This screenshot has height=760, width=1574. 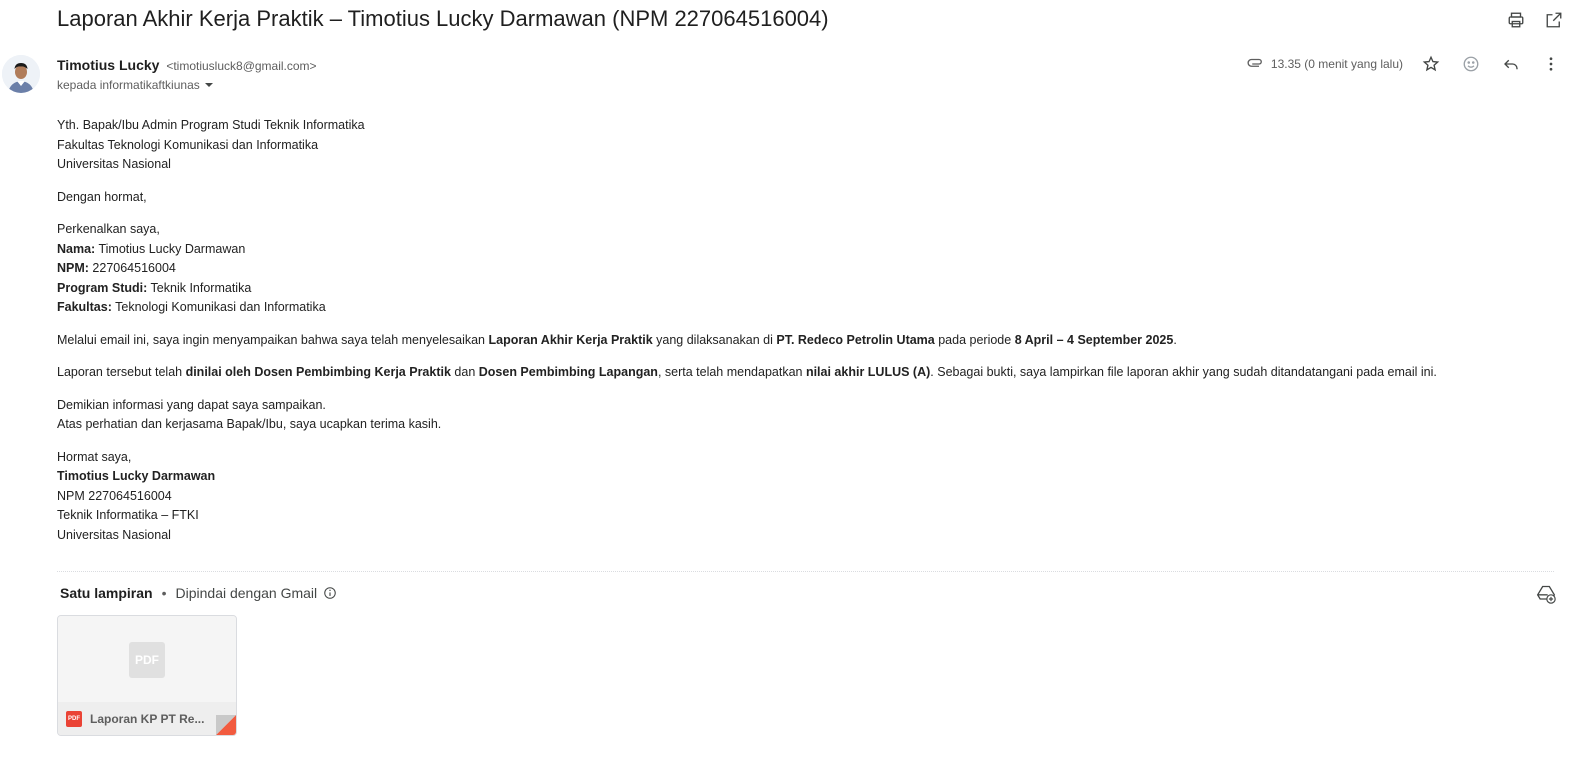 I want to click on info-icon, so click(x=330, y=593).